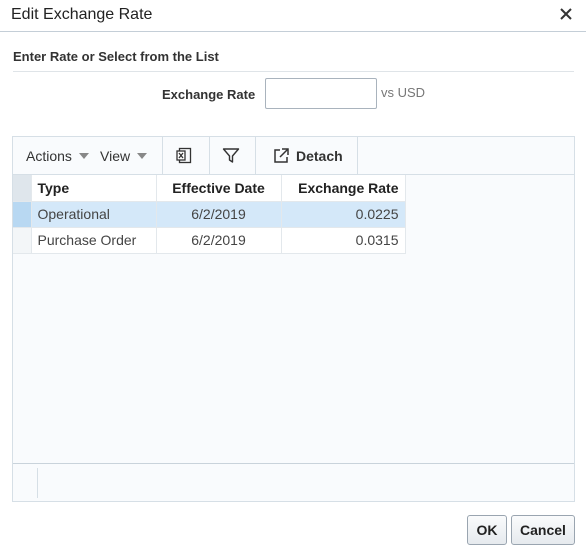 The image size is (586, 557). I want to click on export-excel-icon, so click(184, 155).